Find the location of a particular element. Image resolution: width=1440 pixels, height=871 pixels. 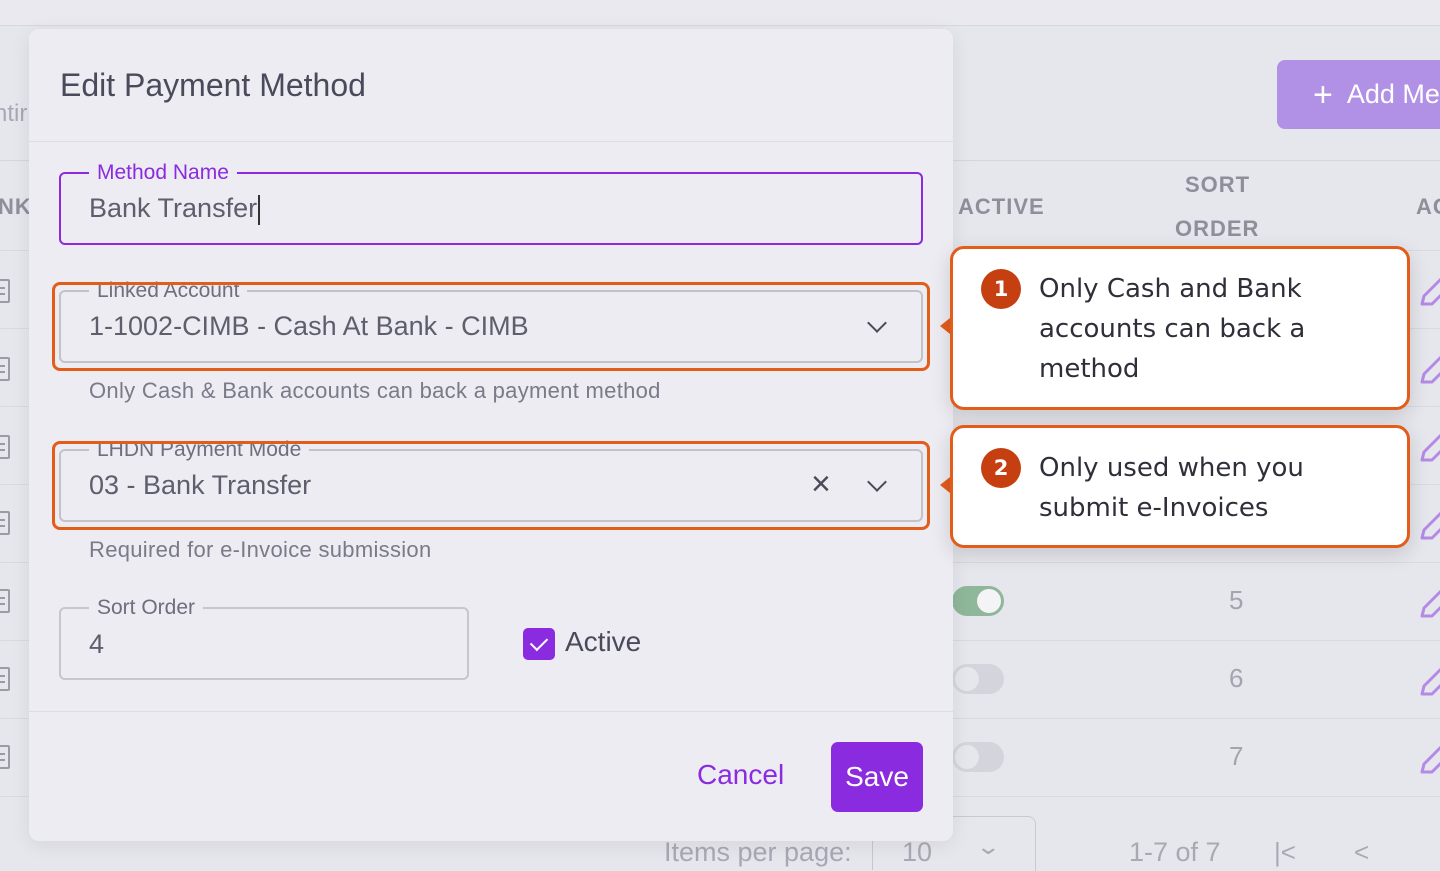

callout-number-badge: 2 is located at coordinates (1001, 468).